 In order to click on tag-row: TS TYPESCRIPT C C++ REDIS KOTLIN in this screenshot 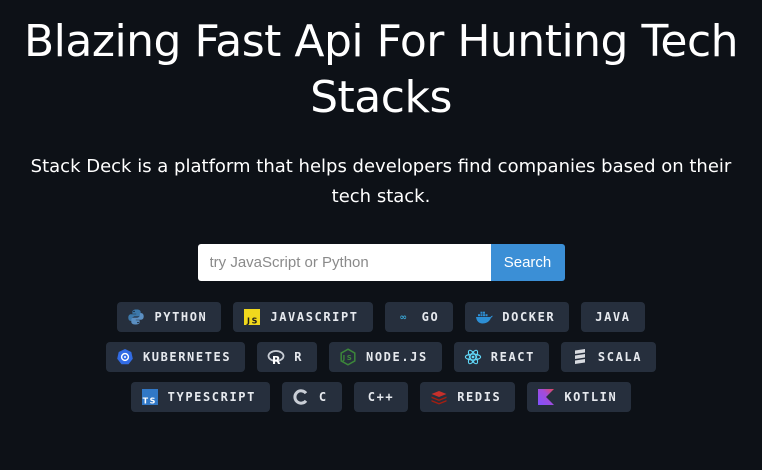, I will do `click(381, 397)`.